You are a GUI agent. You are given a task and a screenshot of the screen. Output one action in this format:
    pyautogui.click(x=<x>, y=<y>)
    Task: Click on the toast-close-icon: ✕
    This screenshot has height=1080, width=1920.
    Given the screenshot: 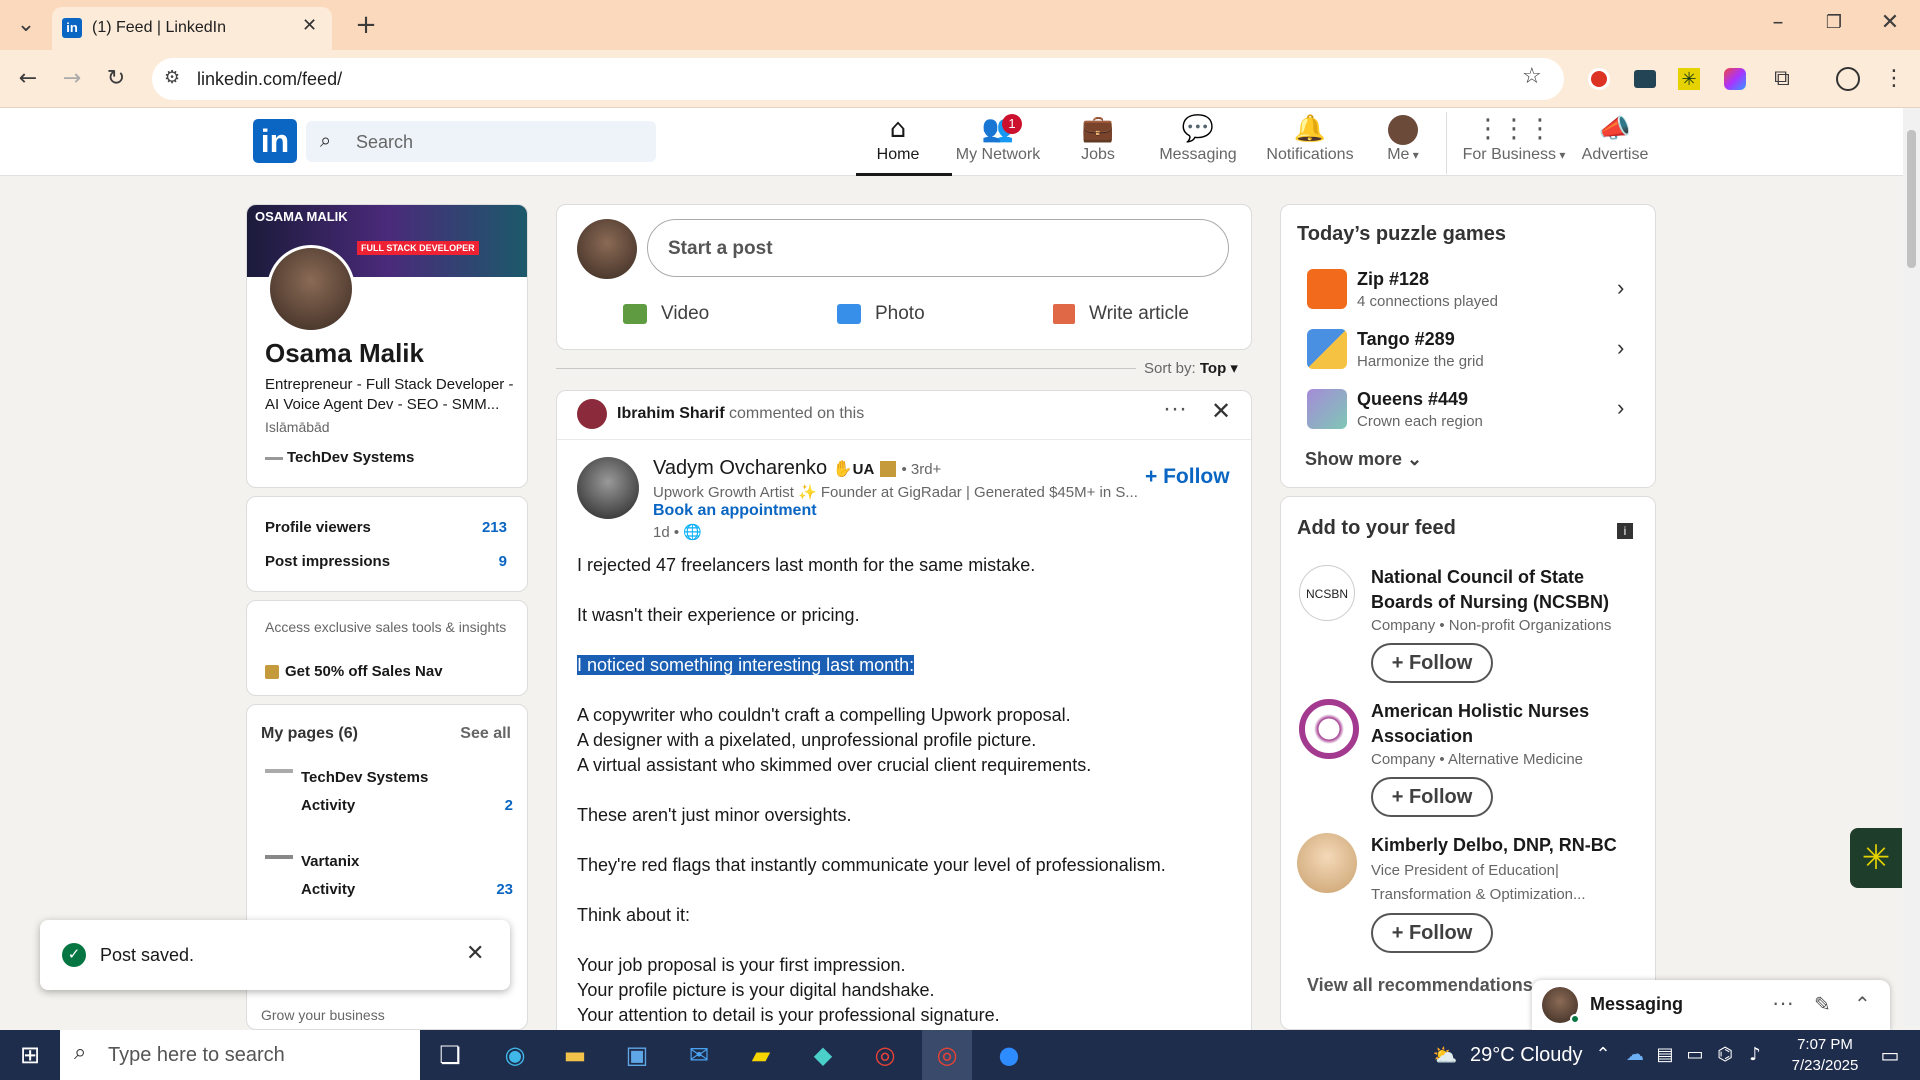 What is the action you would take?
    pyautogui.click(x=475, y=953)
    